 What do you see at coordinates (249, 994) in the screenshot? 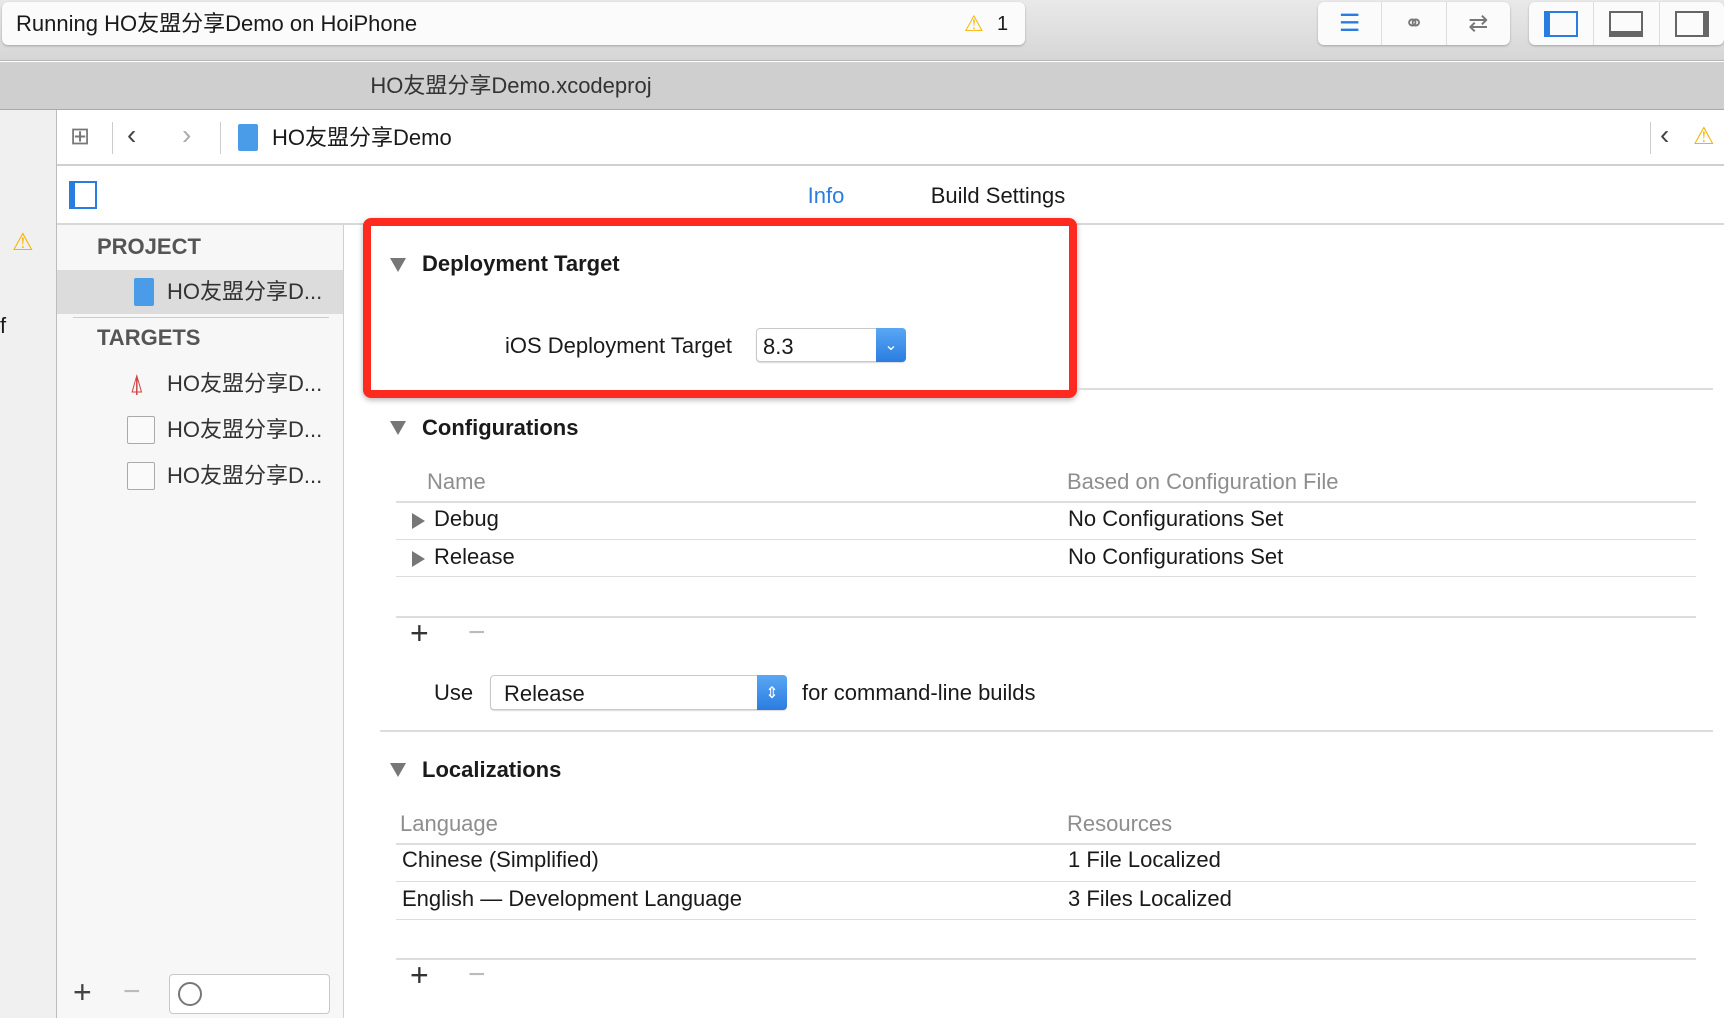
I see `filter-field` at bounding box center [249, 994].